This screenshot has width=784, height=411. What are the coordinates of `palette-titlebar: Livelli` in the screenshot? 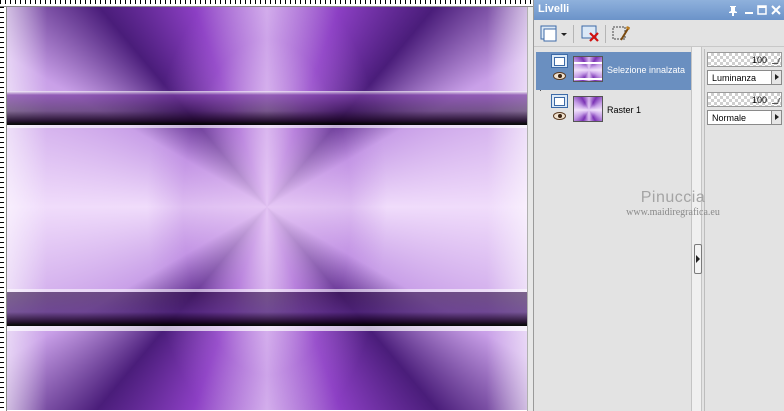 It's located at (659, 10).